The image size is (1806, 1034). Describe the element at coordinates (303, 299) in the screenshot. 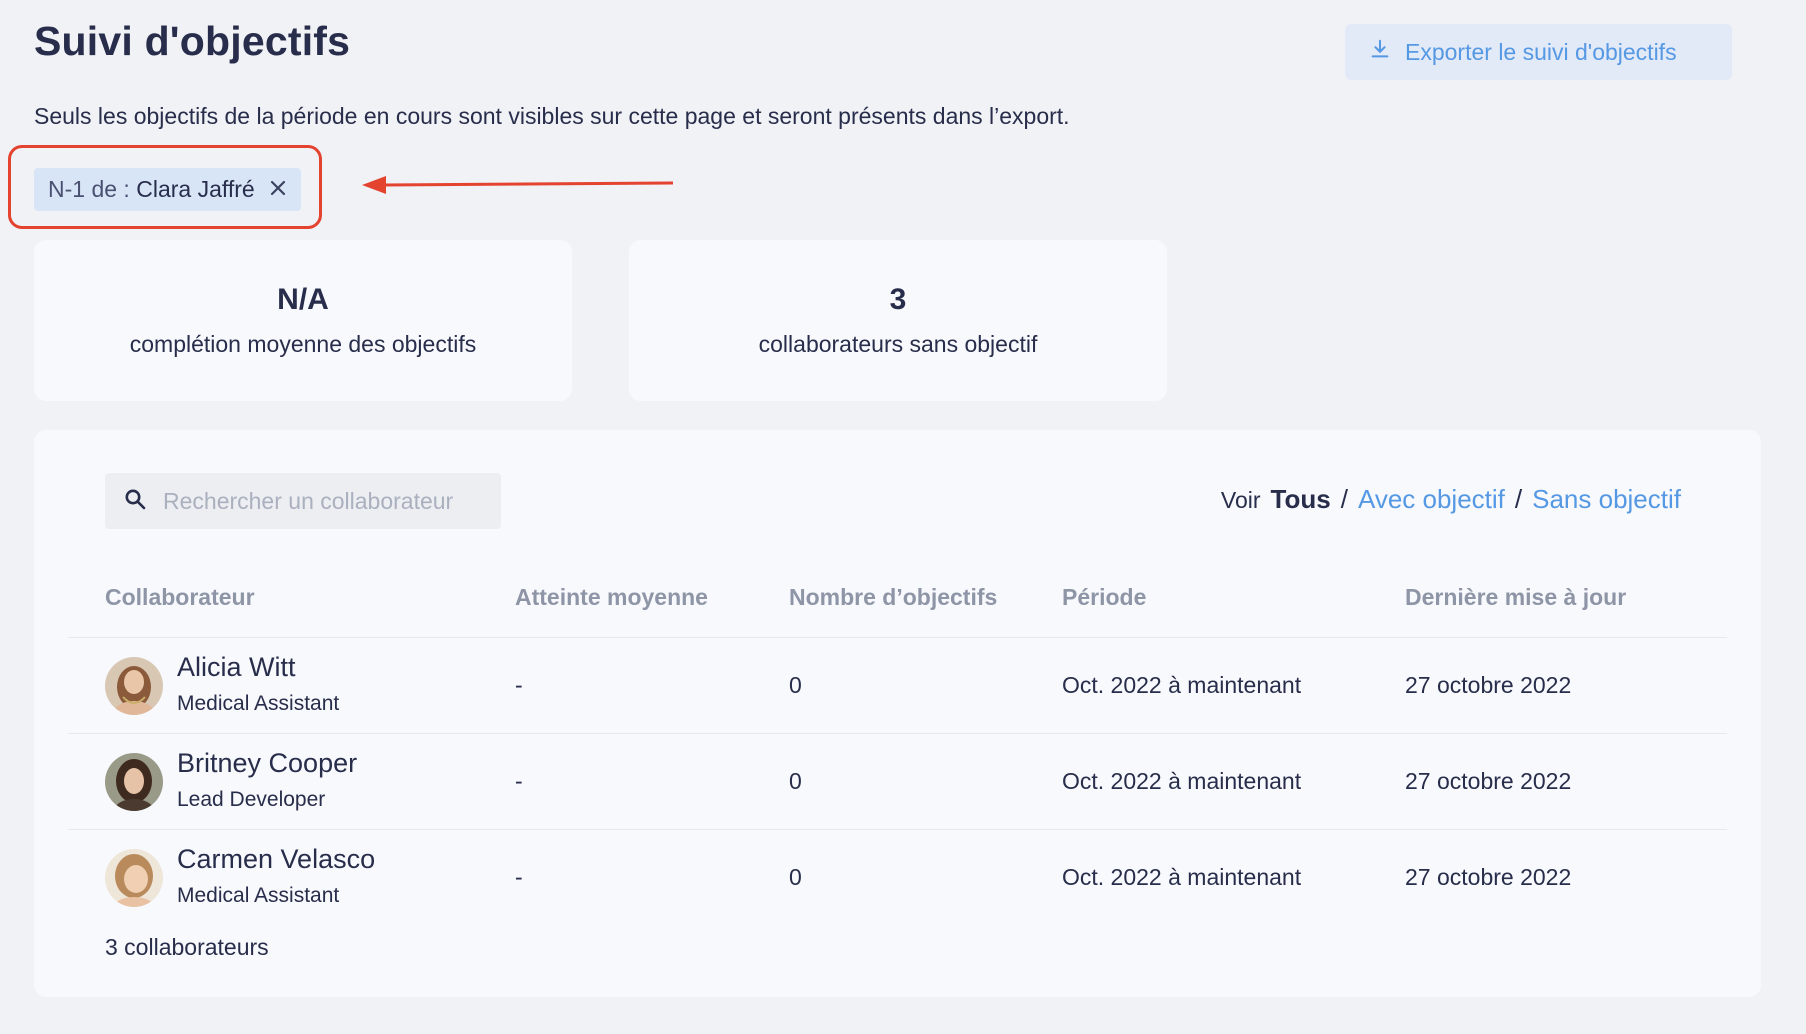

I see `stat-value: N/A` at that location.